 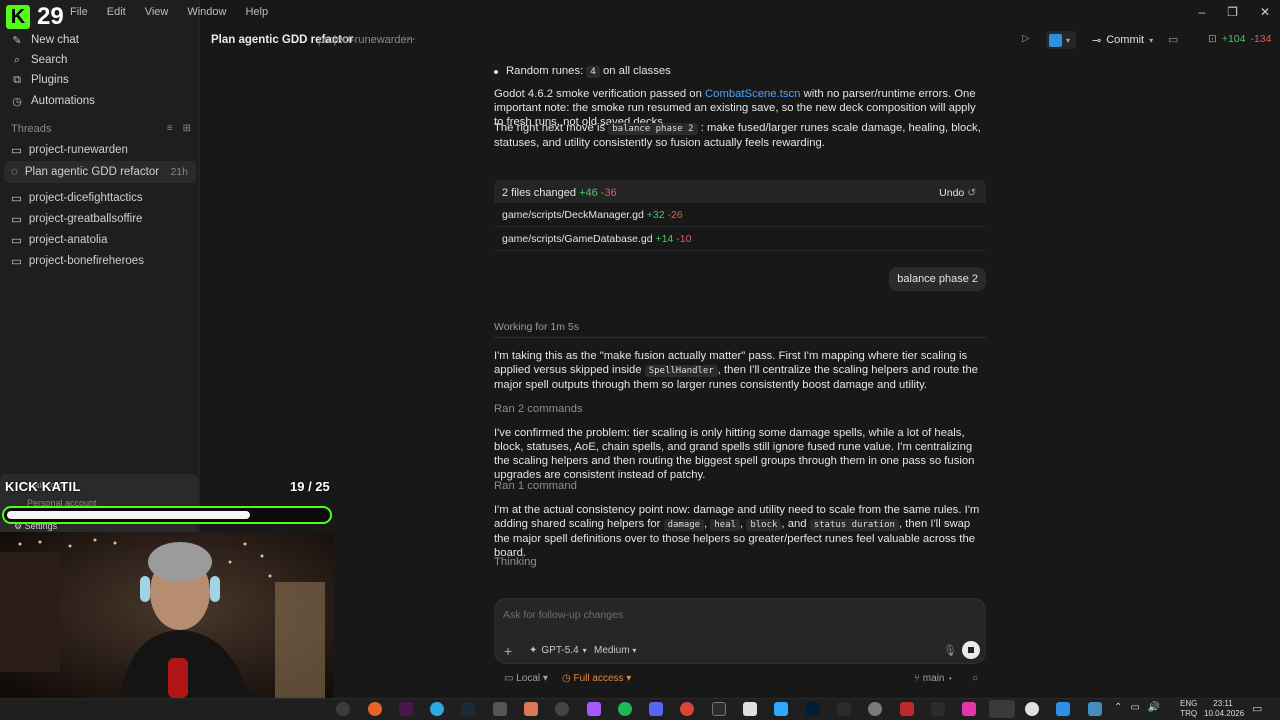 I want to click on search-button: ⌕ Search, so click(x=101, y=60).